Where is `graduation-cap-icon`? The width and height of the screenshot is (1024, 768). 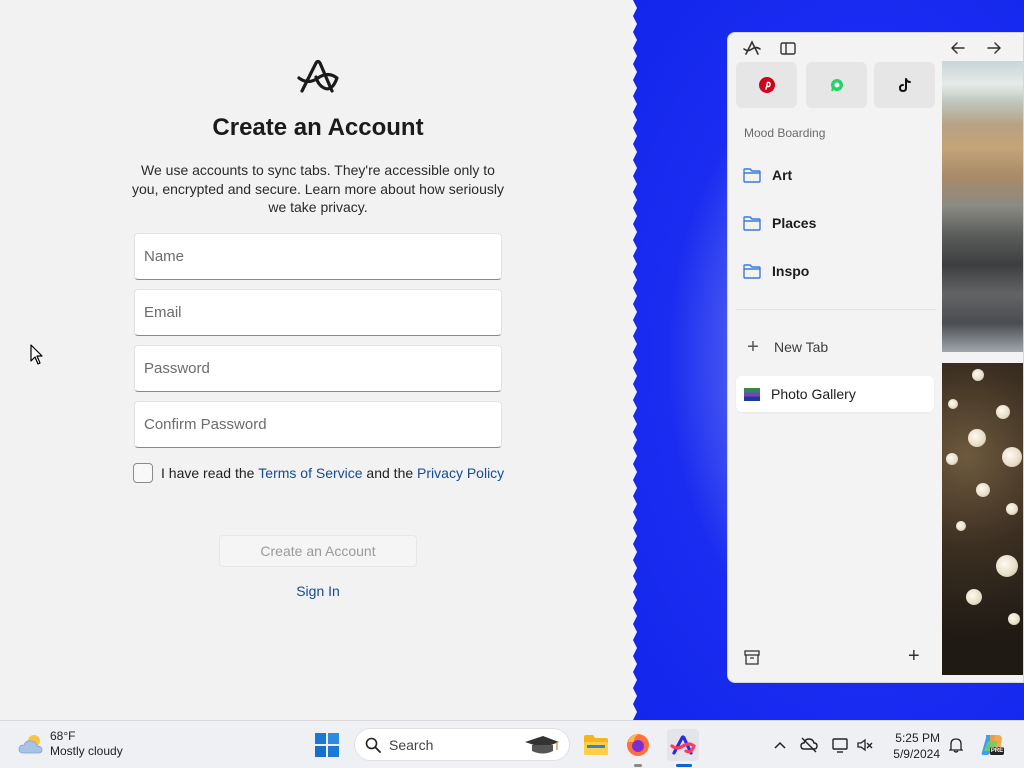
graduation-cap-icon is located at coordinates (542, 744).